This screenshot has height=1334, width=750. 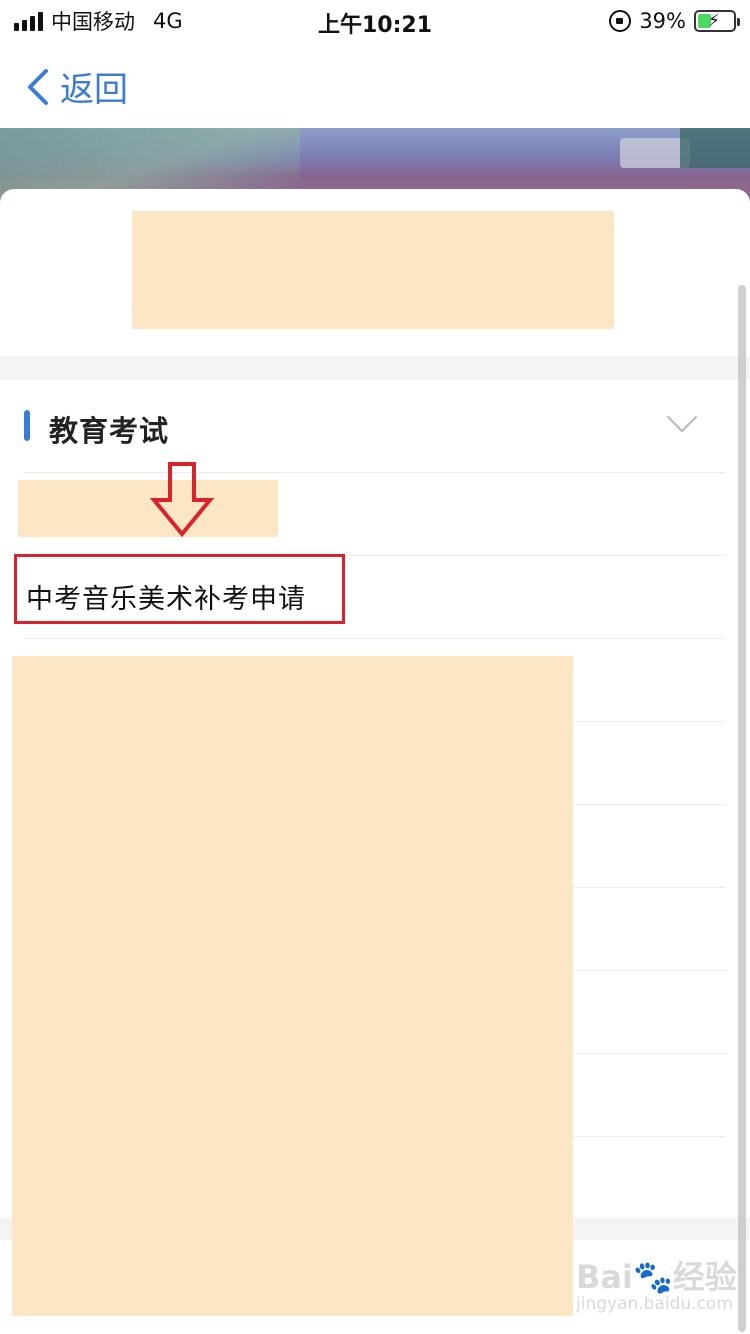 I want to click on info-card, so click(x=375, y=272).